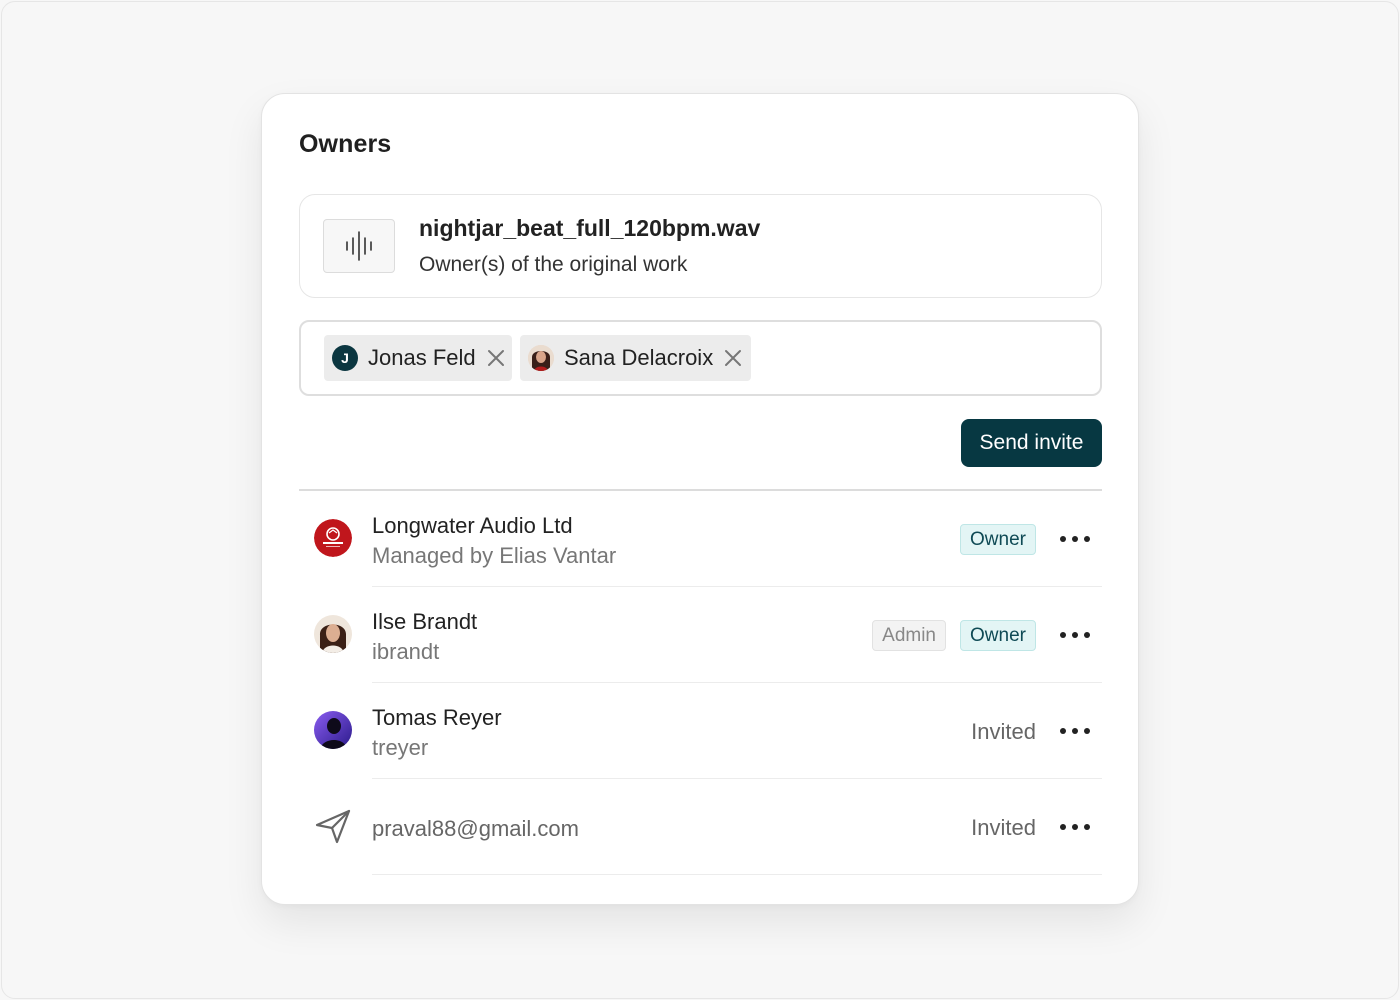  What do you see at coordinates (553, 264) in the screenshot?
I see `file-subtitle: Owner(s) of the original work` at bounding box center [553, 264].